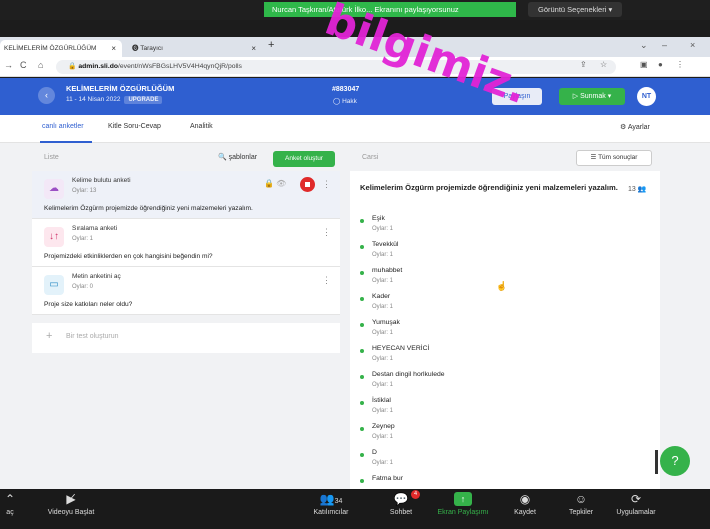 This screenshot has height=529, width=710. What do you see at coordinates (505, 410) in the screenshot?
I see `answer-item: İstiklal Oylar: 1` at bounding box center [505, 410].